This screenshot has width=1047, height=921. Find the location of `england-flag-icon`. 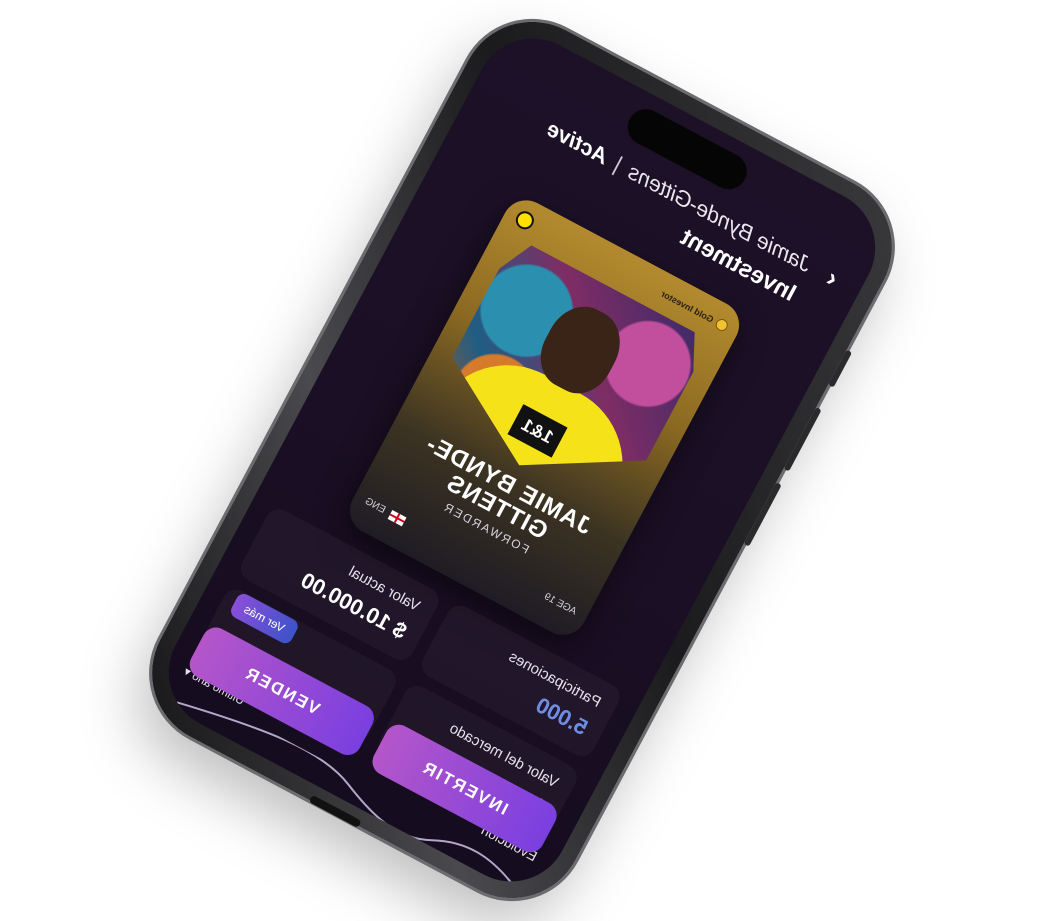

england-flag-icon is located at coordinates (398, 518).